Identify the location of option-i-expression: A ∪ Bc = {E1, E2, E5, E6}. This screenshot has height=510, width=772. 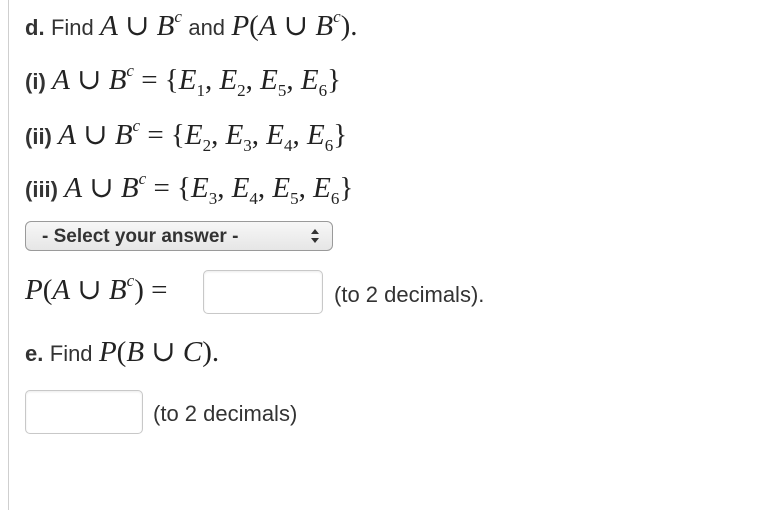
(197, 80).